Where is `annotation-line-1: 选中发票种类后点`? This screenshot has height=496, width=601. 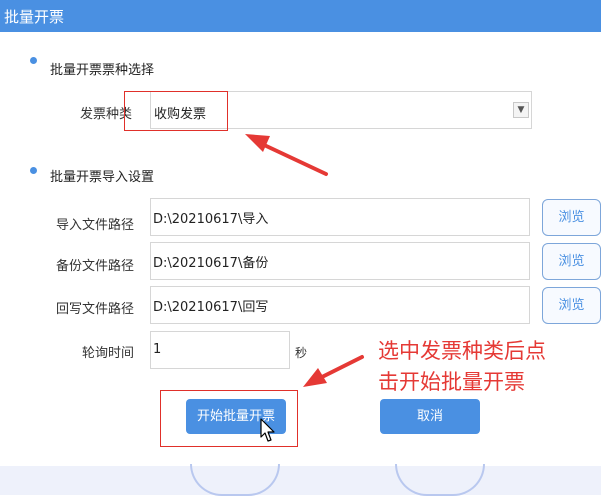 annotation-line-1: 选中发票种类后点 is located at coordinates (462, 351).